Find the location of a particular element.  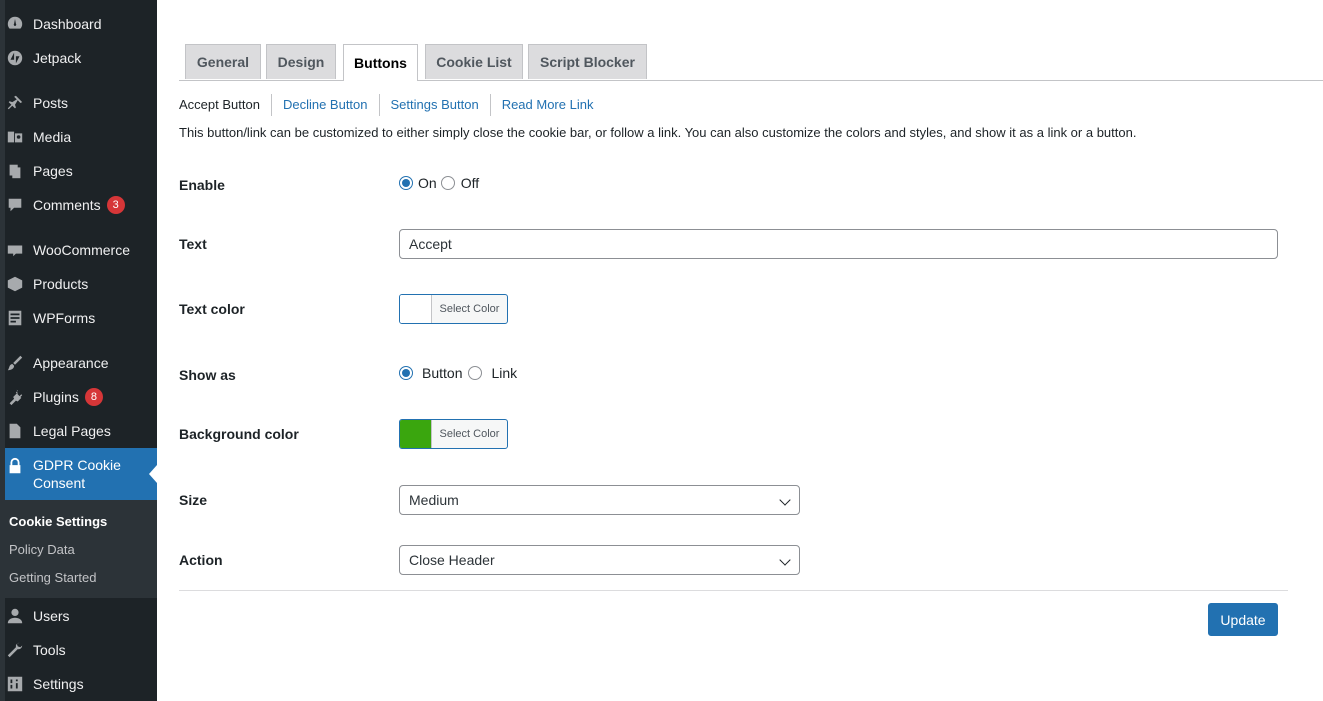

show-as-link-radio is located at coordinates (475, 373).